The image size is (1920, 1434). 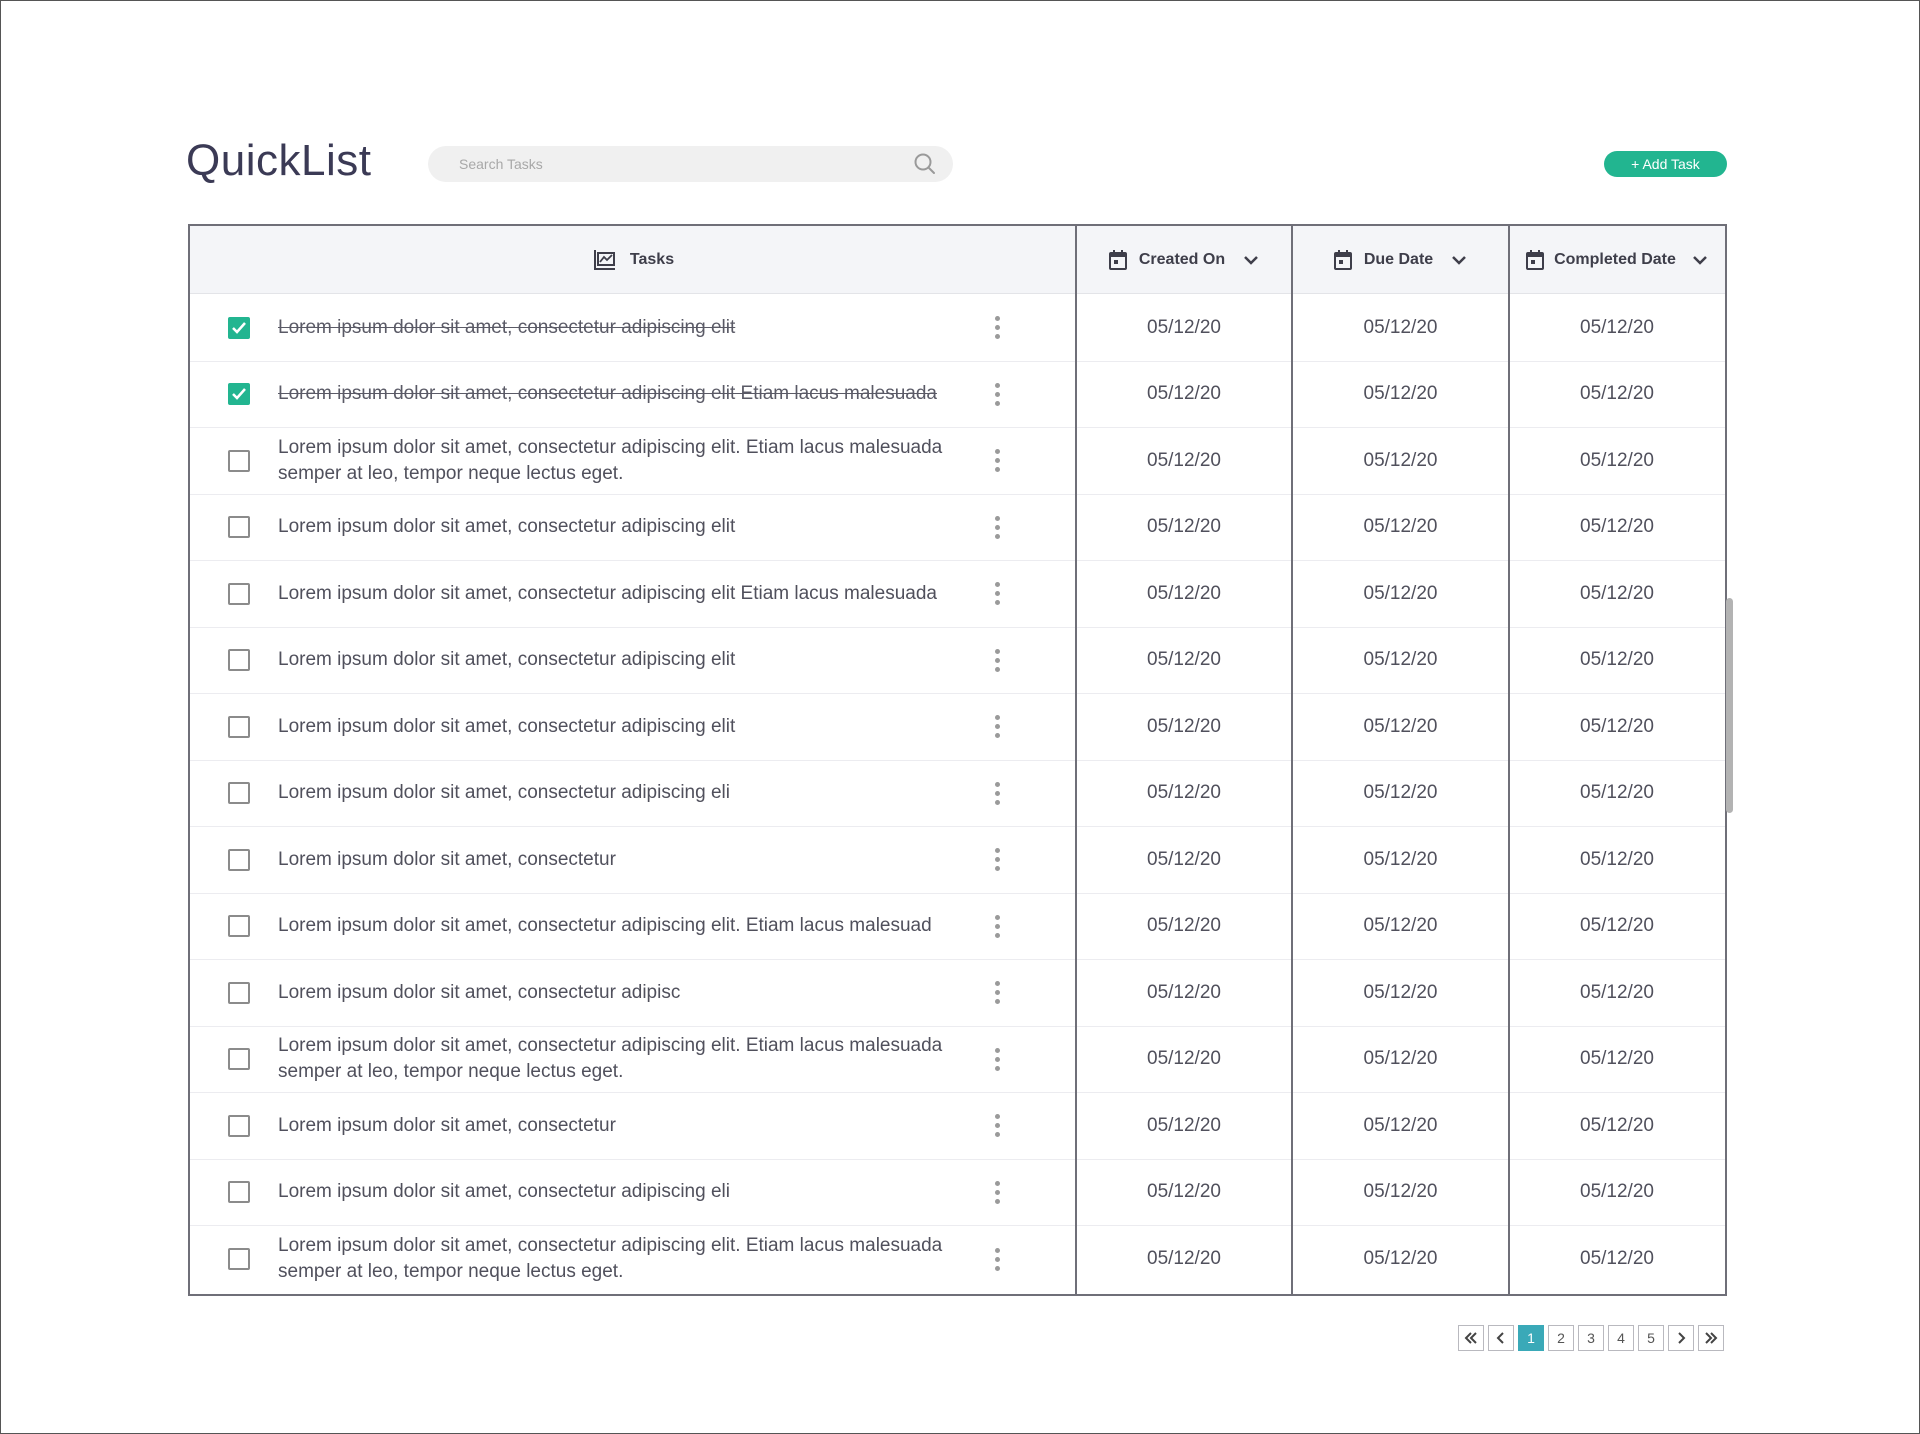 What do you see at coordinates (1400, 260) in the screenshot?
I see `header-due-date: Due Date` at bounding box center [1400, 260].